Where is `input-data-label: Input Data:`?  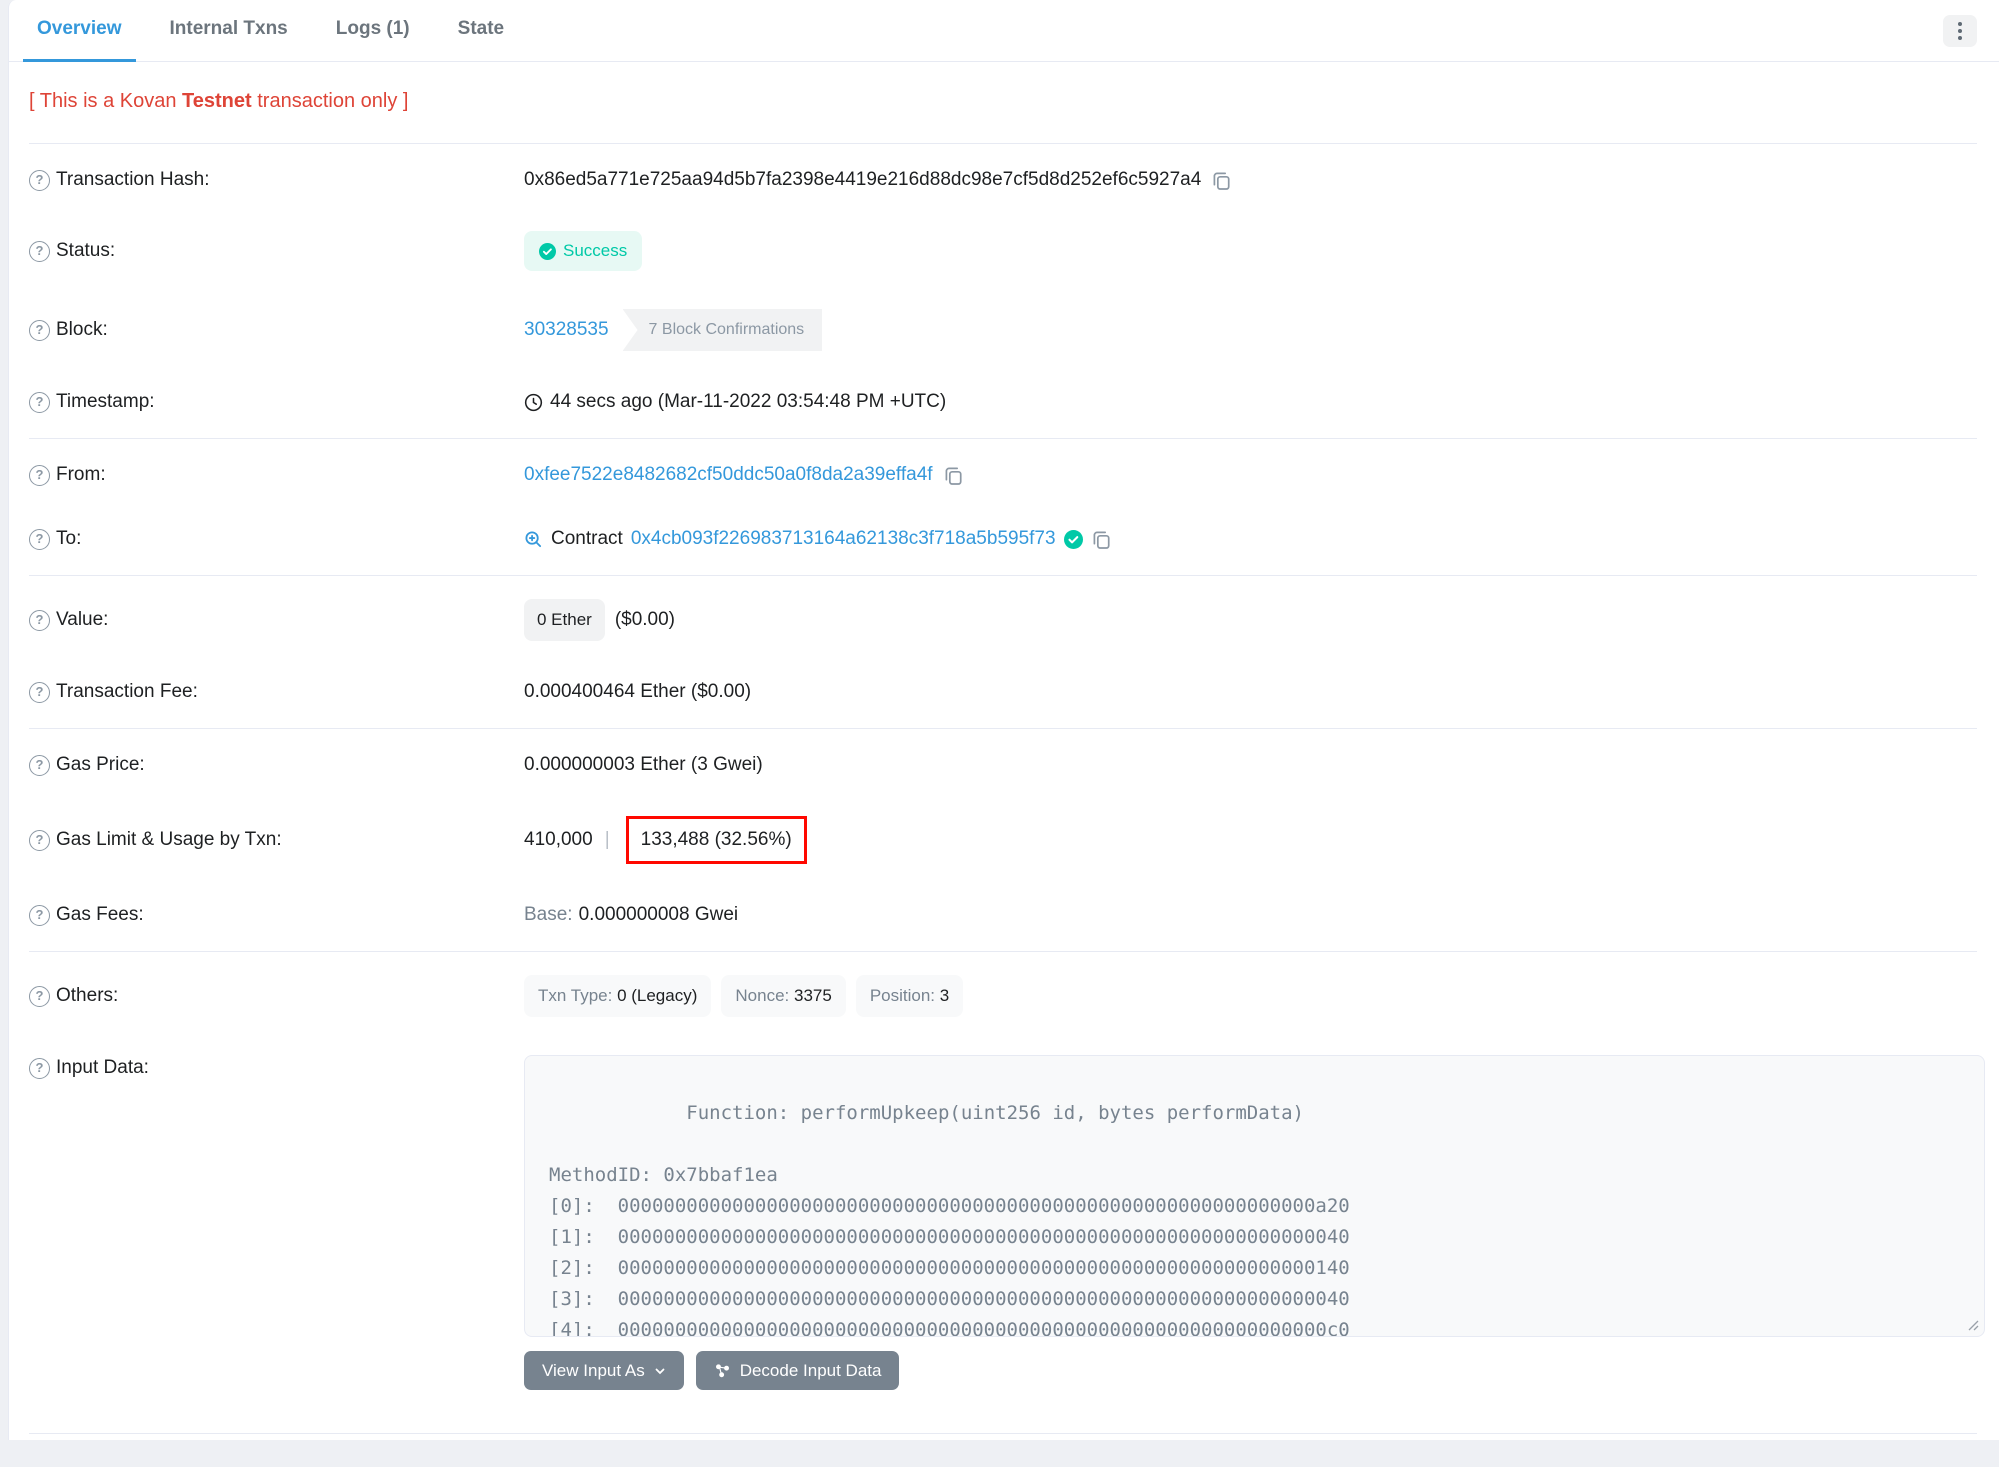 input-data-label: Input Data: is located at coordinates (102, 1067).